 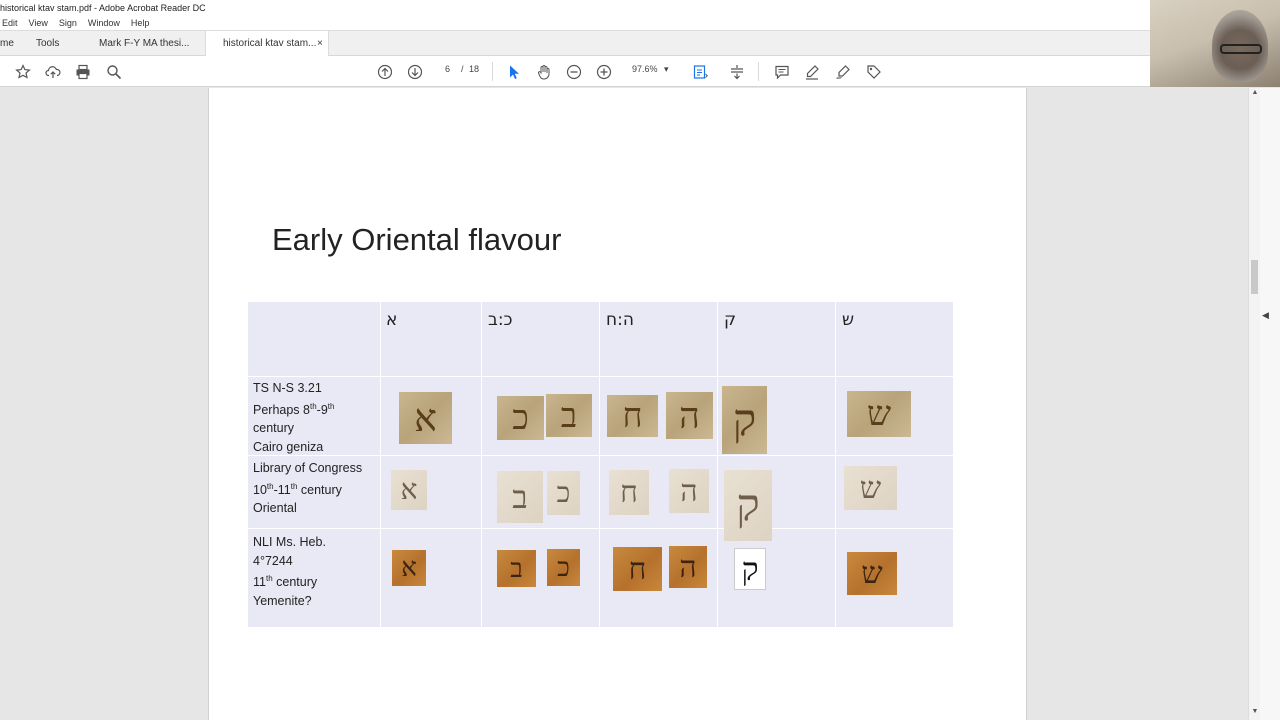 I want to click on column-header-qof: ק, so click(x=730, y=320).